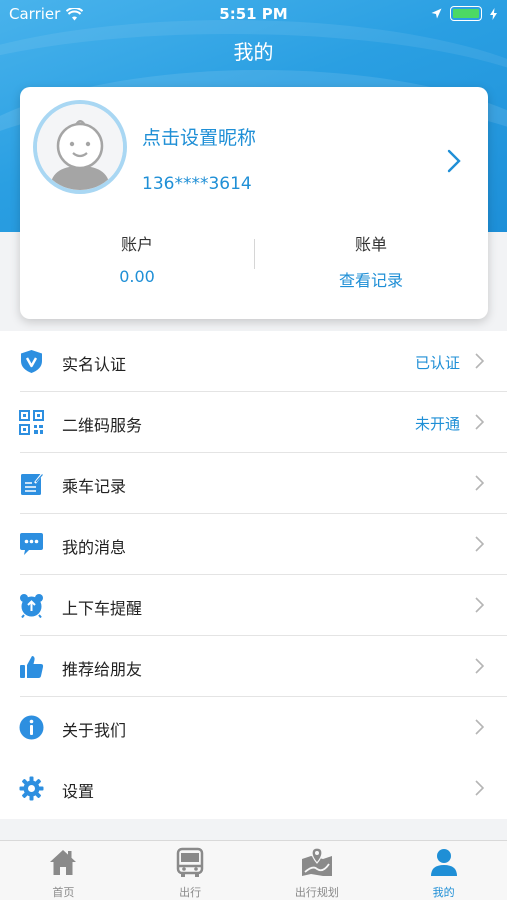  What do you see at coordinates (253, 788) in the screenshot?
I see `menu-item-settings: 设置` at bounding box center [253, 788].